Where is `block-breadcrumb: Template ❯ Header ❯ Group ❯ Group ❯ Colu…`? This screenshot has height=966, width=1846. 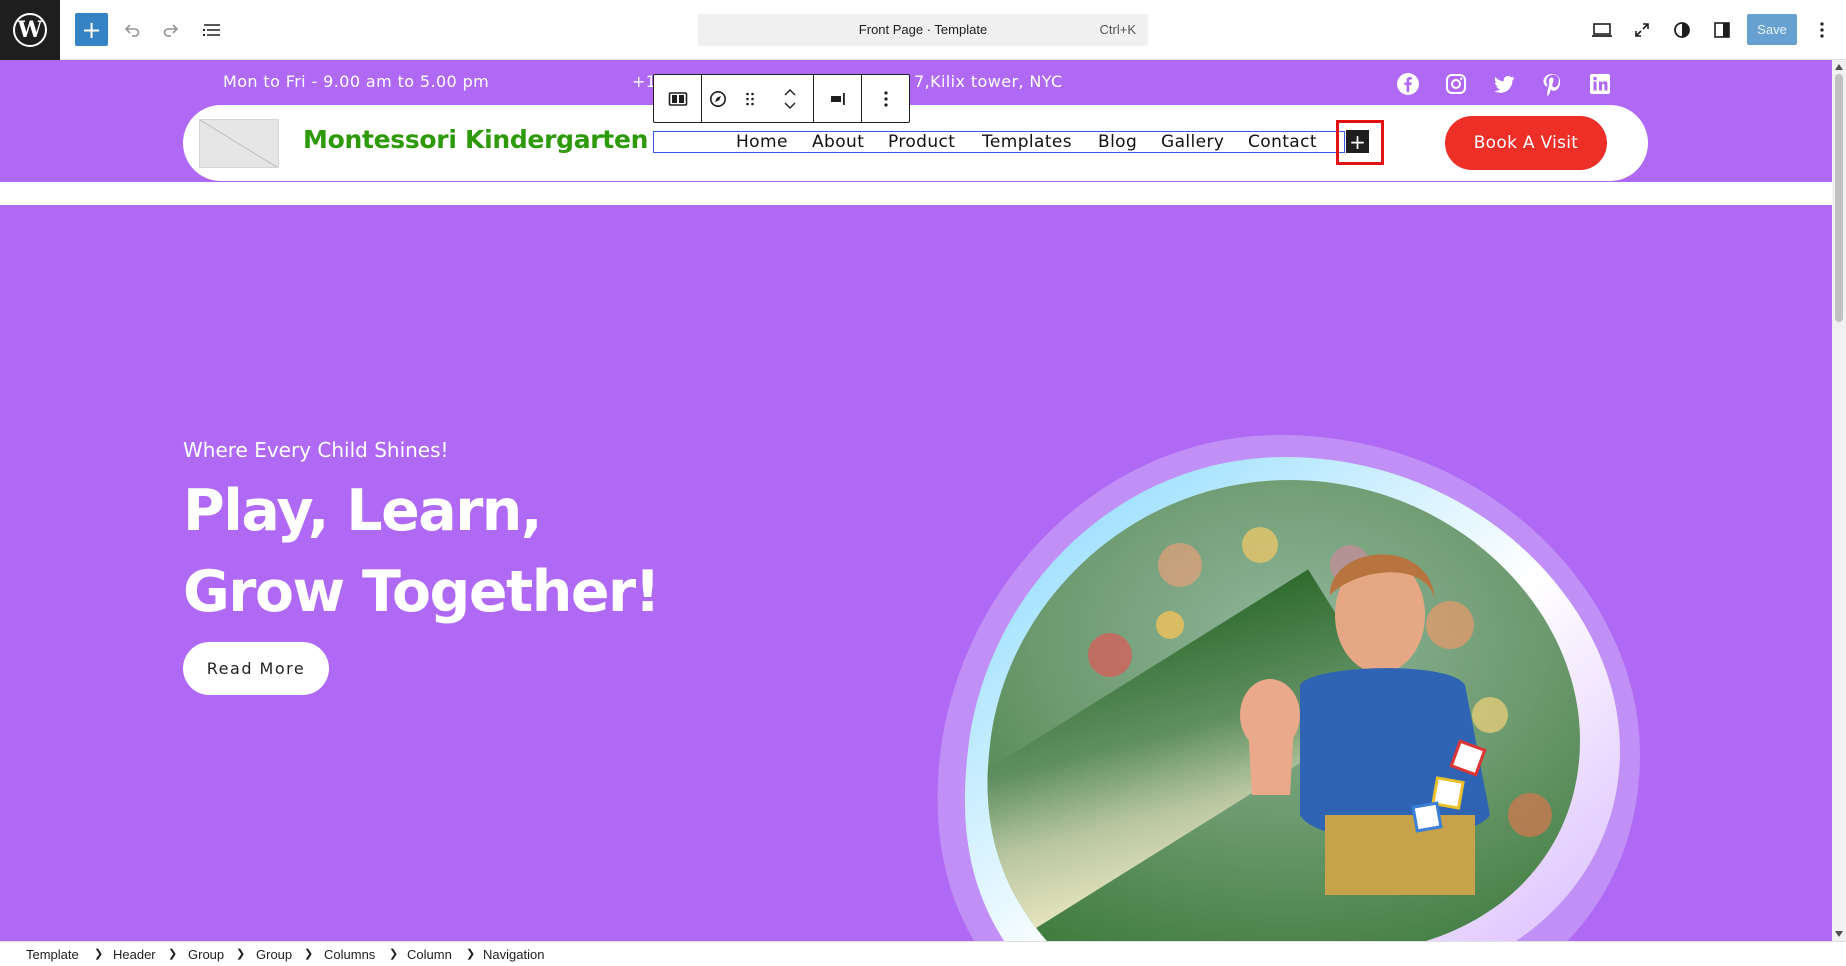 block-breadcrumb: Template ❯ Header ❯ Group ❯ Group ❯ Colu… is located at coordinates (923, 953).